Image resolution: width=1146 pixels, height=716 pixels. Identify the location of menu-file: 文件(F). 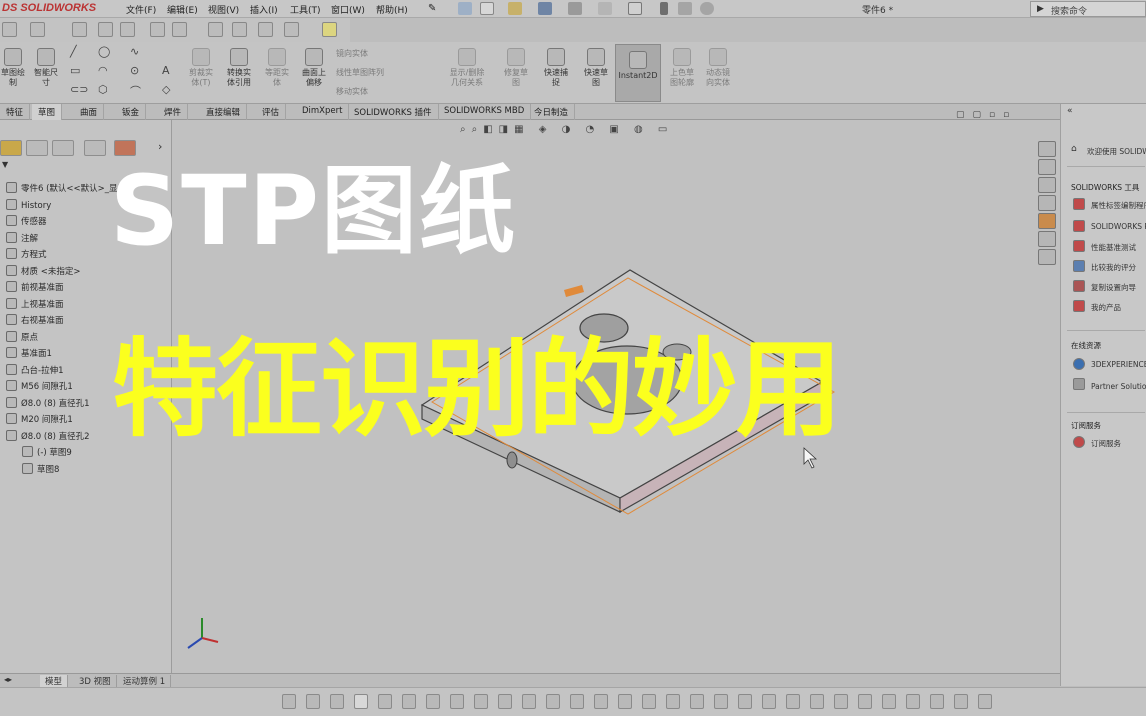
(141, 9).